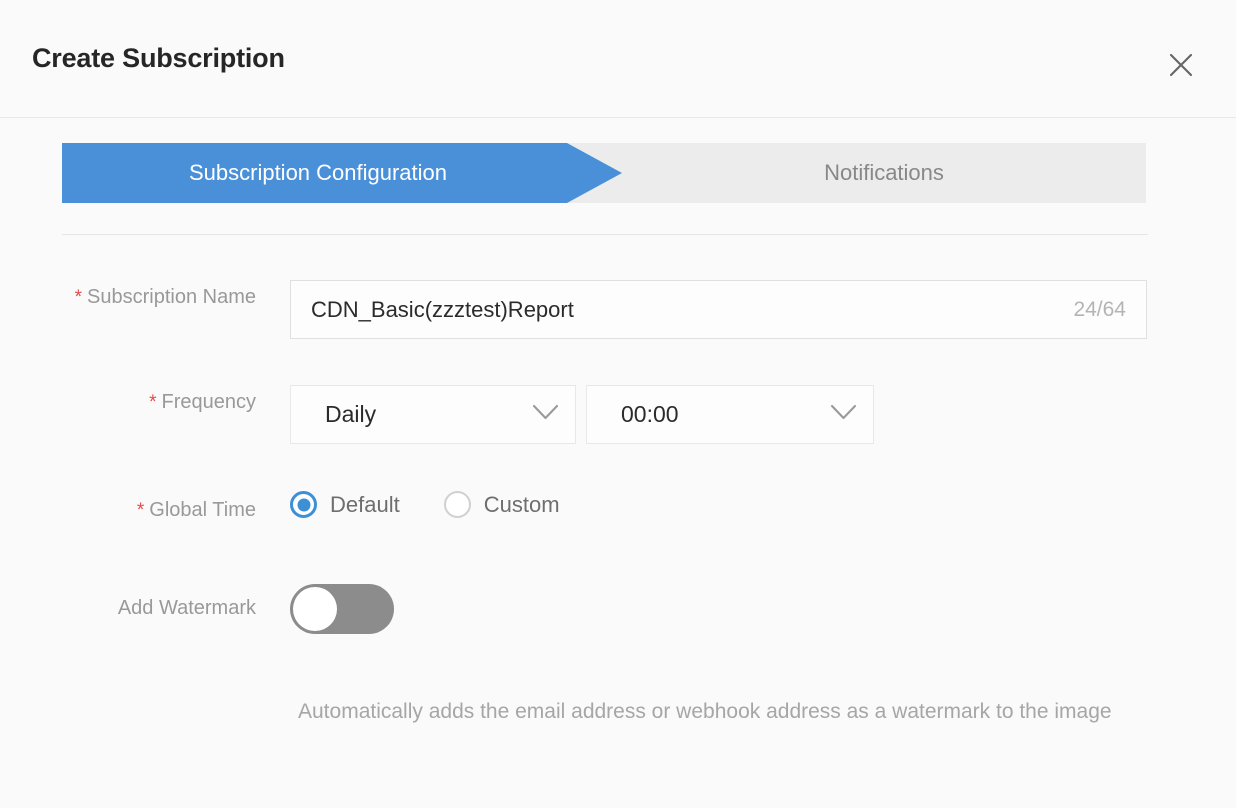 The height and width of the screenshot is (808, 1236). I want to click on subscription-name-value: CDN_Basic(zzztest)Report, so click(442, 309).